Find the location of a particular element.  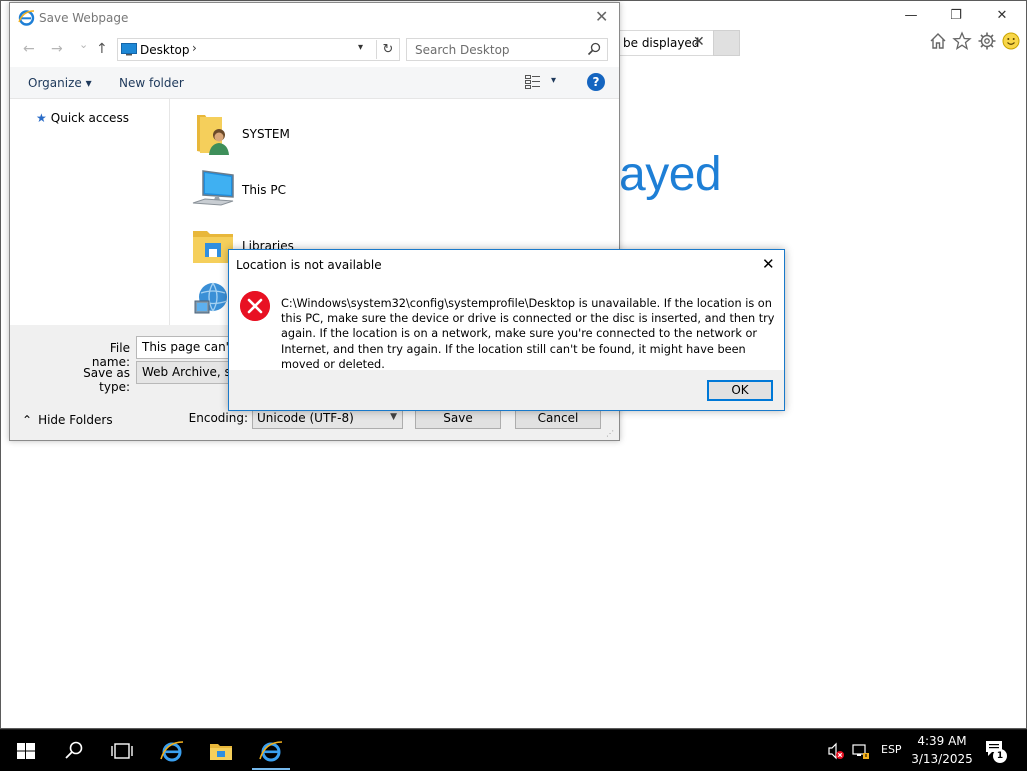

organize-button: Organize ▾ is located at coordinates (60, 83).